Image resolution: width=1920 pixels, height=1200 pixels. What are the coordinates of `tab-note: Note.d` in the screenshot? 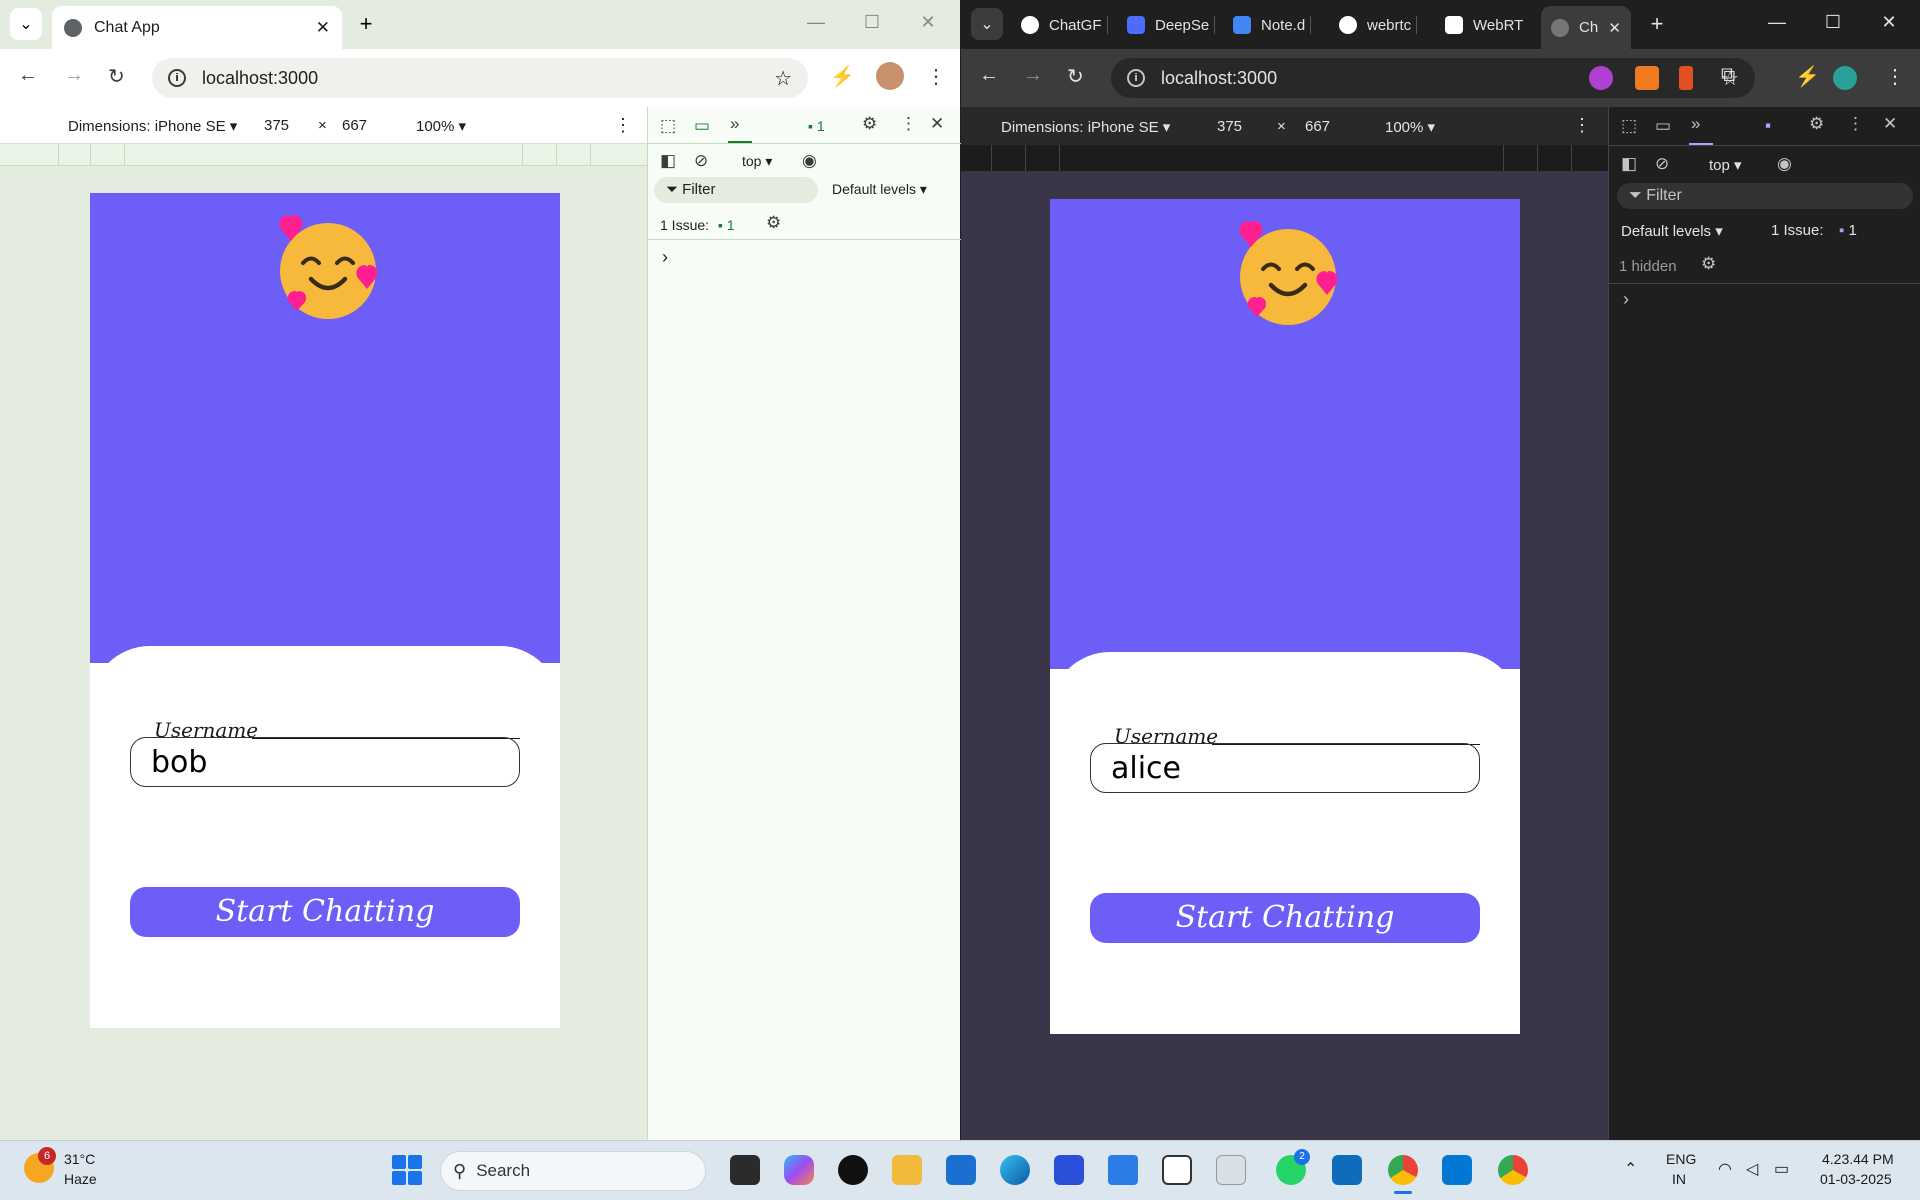 It's located at (1272, 25).